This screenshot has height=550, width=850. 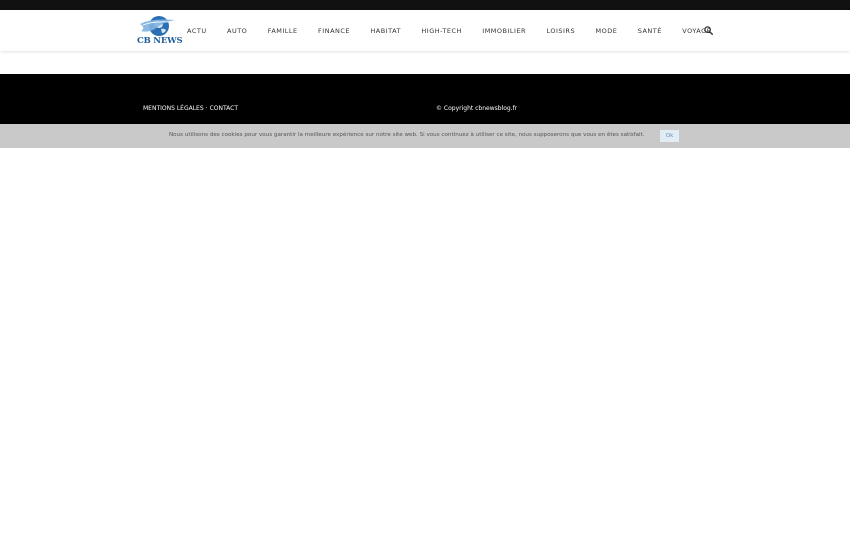 I want to click on nav-item-loisirs: LOISIRS, so click(x=560, y=31).